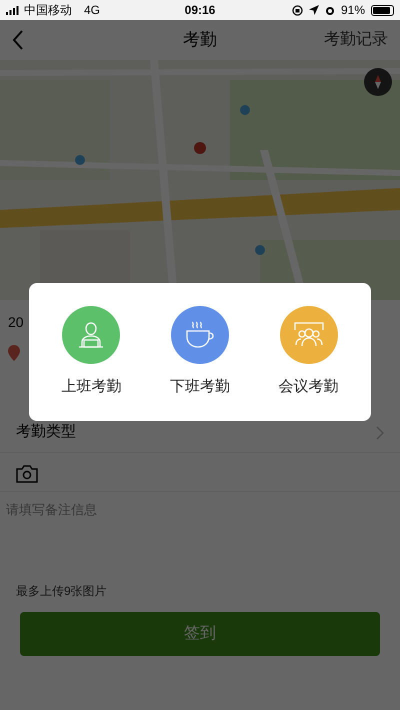 The height and width of the screenshot is (710, 400). Describe the element at coordinates (200, 335) in the screenshot. I see `coffee-cup-icon` at that location.